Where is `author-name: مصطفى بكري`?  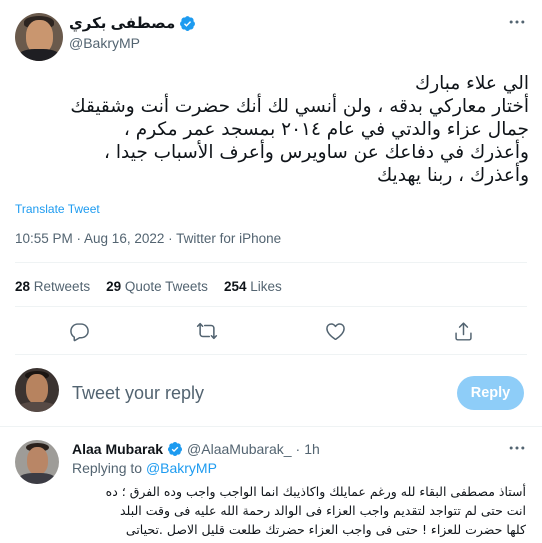 author-name: مصطفى بكري is located at coordinates (122, 23).